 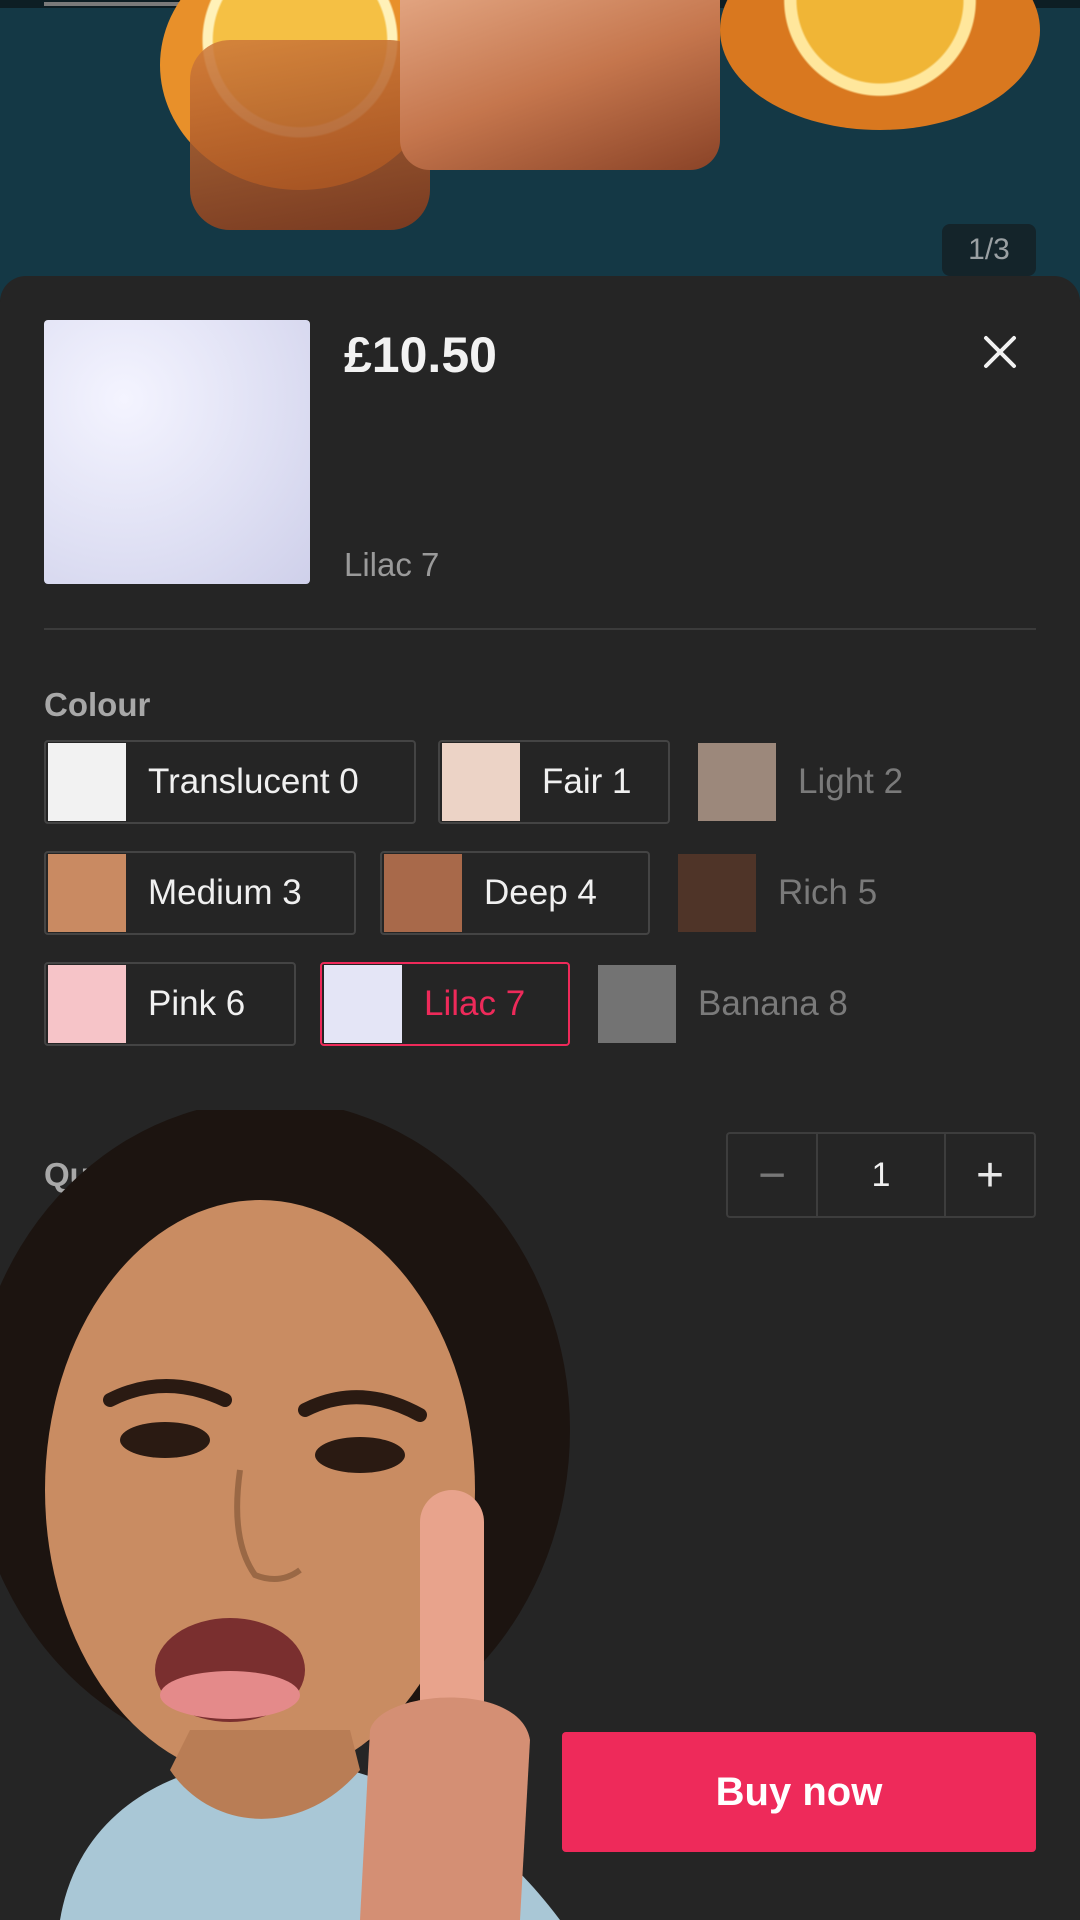 What do you see at coordinates (989, 250) in the screenshot?
I see `image-counter: 1/3` at bounding box center [989, 250].